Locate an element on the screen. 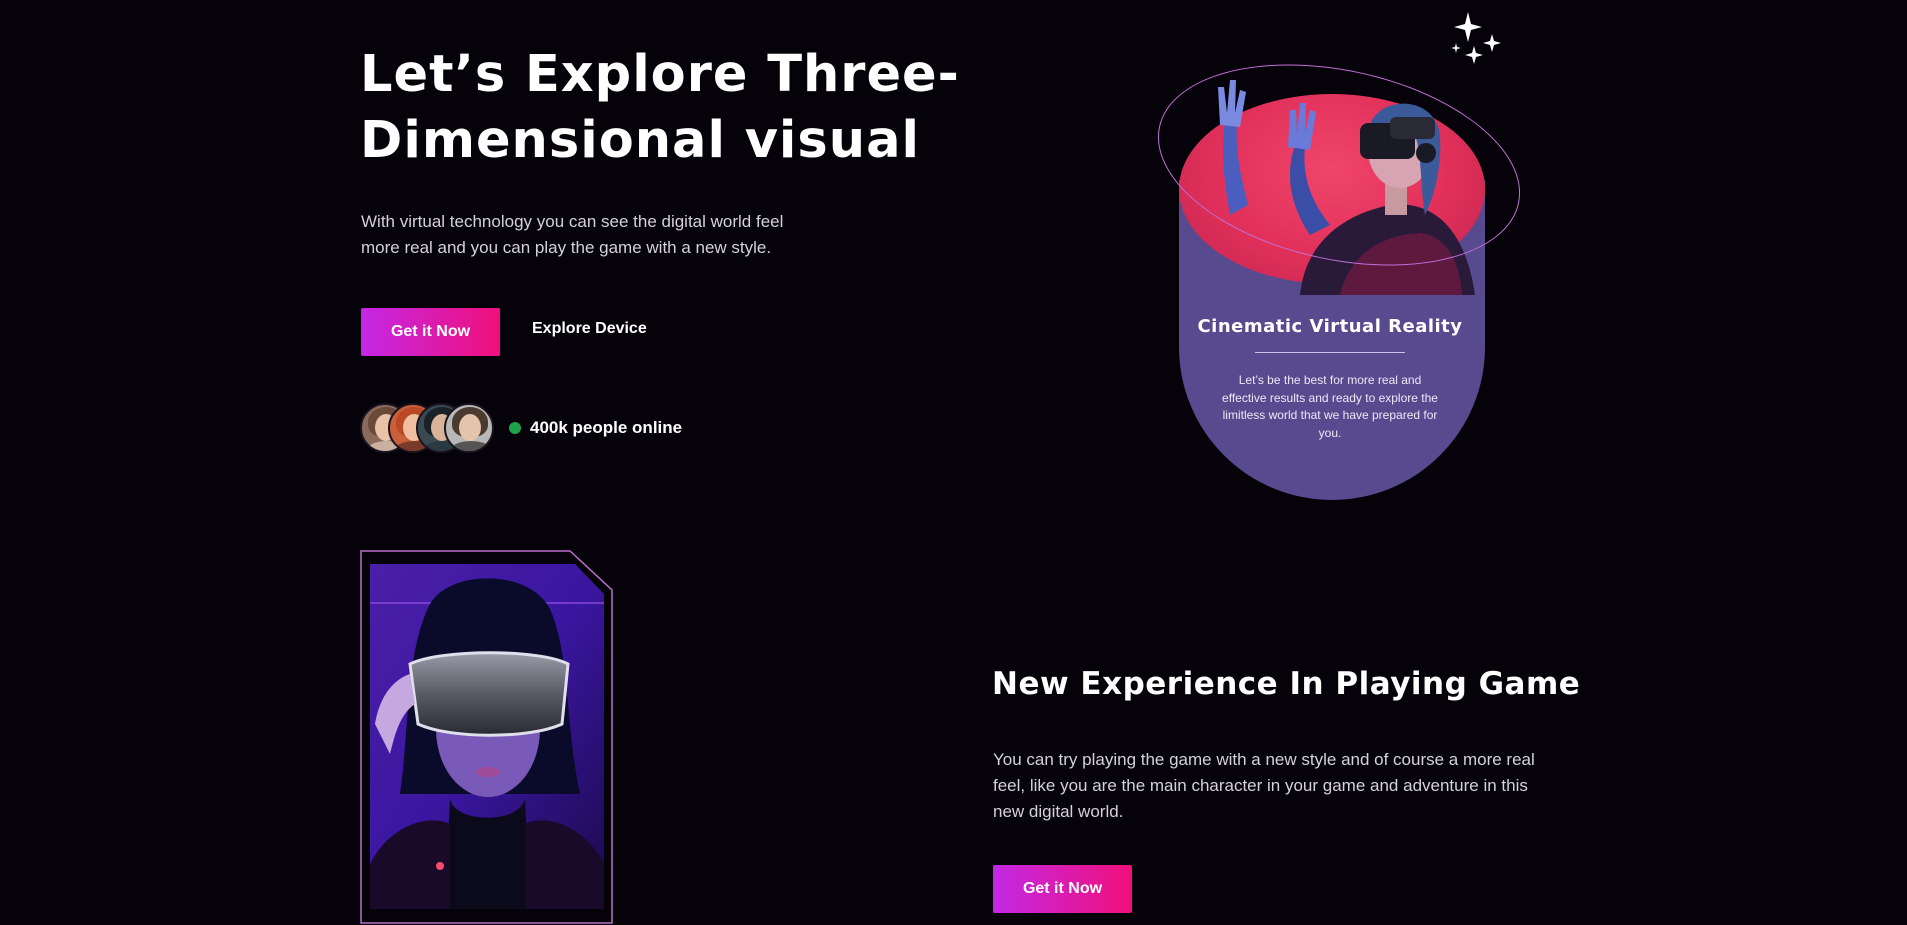 The image size is (1907, 925). experience-title: New Experience In Playing Game is located at coordinates (1286, 684).